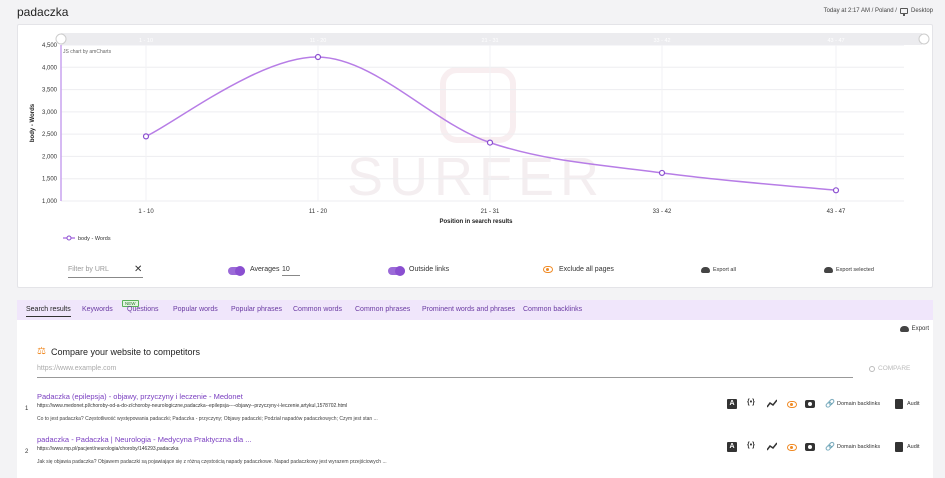 The image size is (945, 478). Describe the element at coordinates (586, 269) in the screenshot. I see `exclude-all-pages-button: Exclude all pages` at that location.